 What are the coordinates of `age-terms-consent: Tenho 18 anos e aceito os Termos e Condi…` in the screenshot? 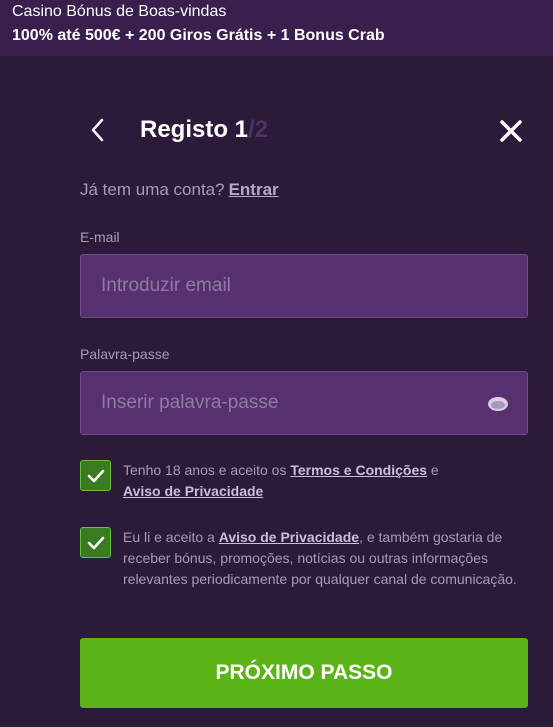 It's located at (304, 481).